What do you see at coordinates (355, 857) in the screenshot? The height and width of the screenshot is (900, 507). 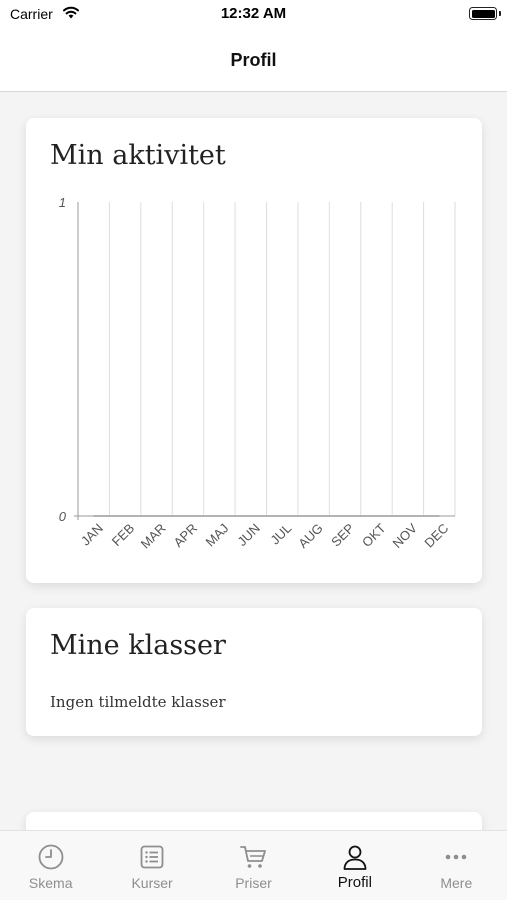 I see `person-icon` at bounding box center [355, 857].